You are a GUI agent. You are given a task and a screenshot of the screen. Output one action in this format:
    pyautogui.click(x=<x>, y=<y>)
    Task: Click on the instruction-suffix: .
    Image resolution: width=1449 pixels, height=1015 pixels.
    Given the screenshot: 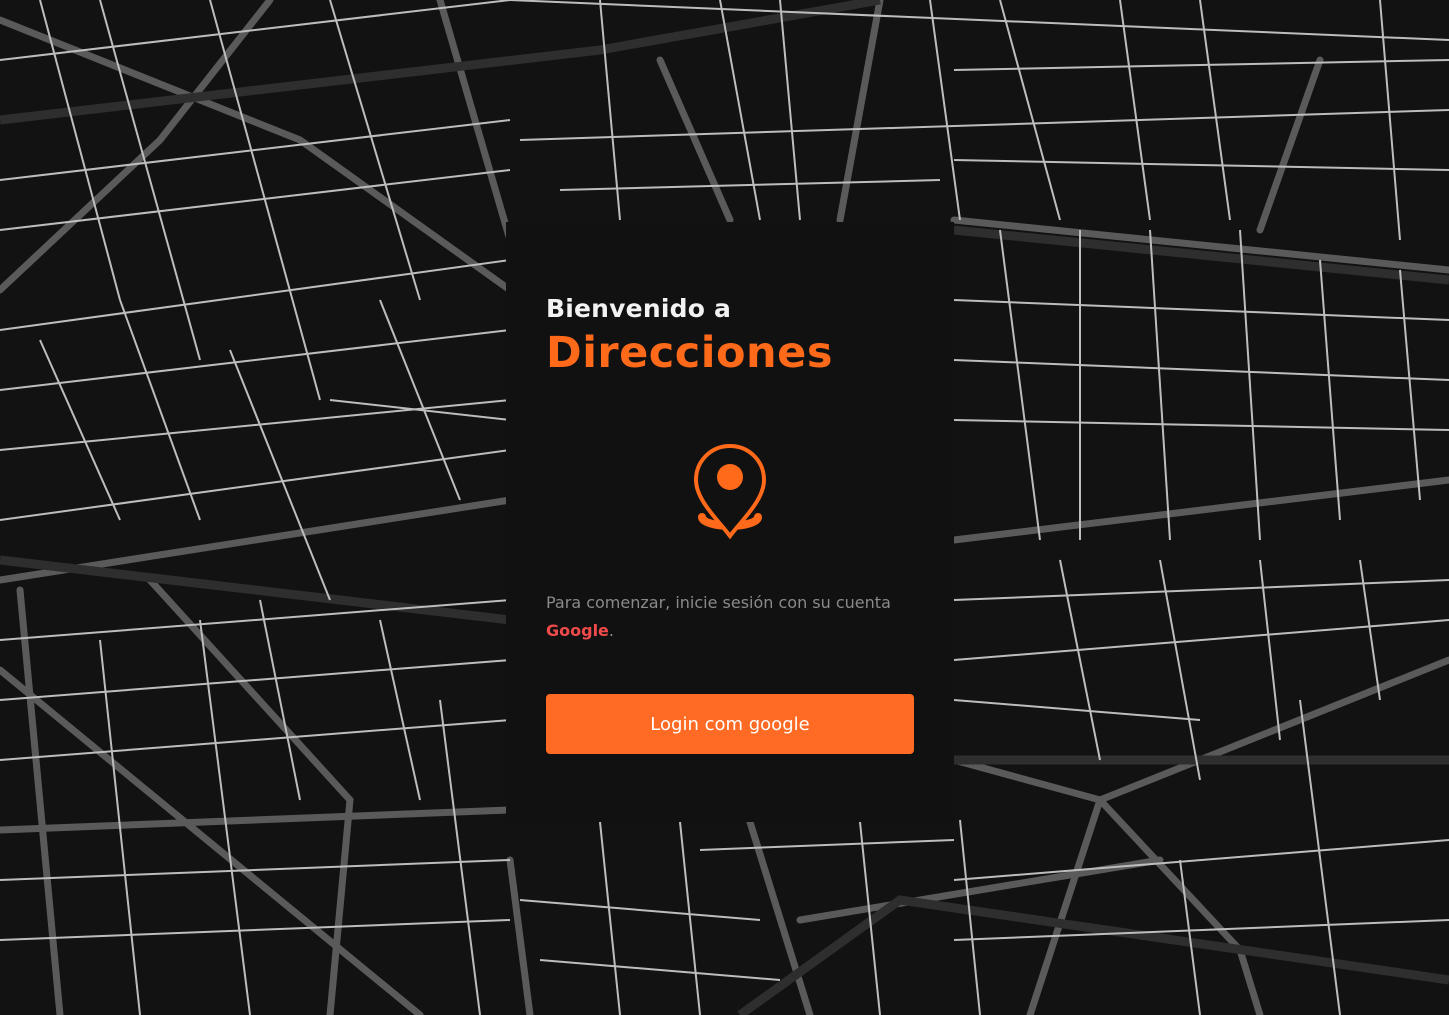 What is the action you would take?
    pyautogui.click(x=611, y=630)
    